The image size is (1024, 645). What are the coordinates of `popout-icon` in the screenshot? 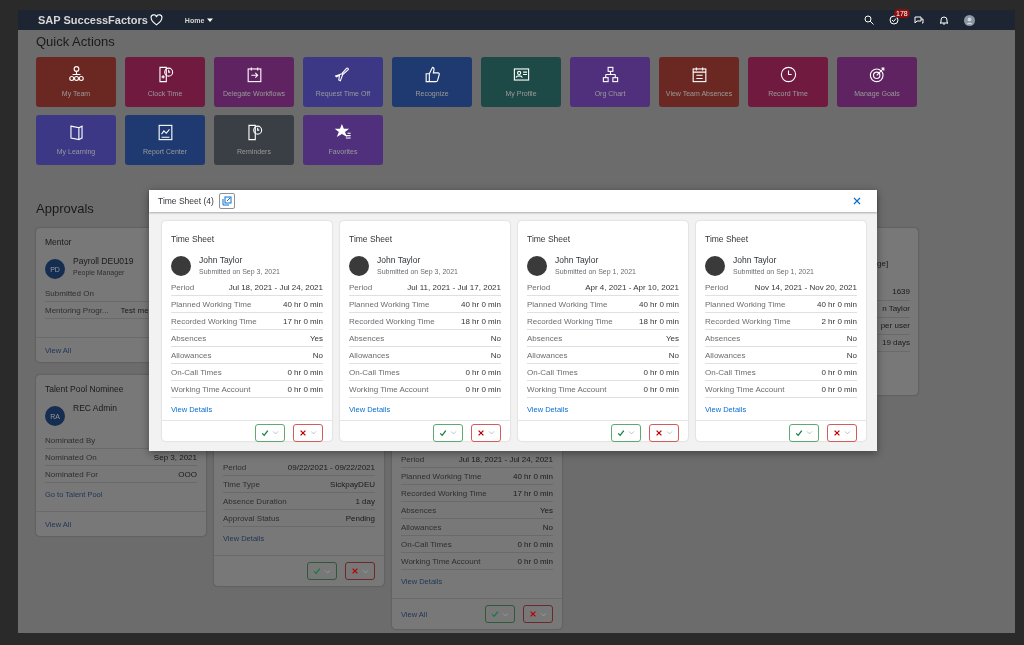 It's located at (226, 201).